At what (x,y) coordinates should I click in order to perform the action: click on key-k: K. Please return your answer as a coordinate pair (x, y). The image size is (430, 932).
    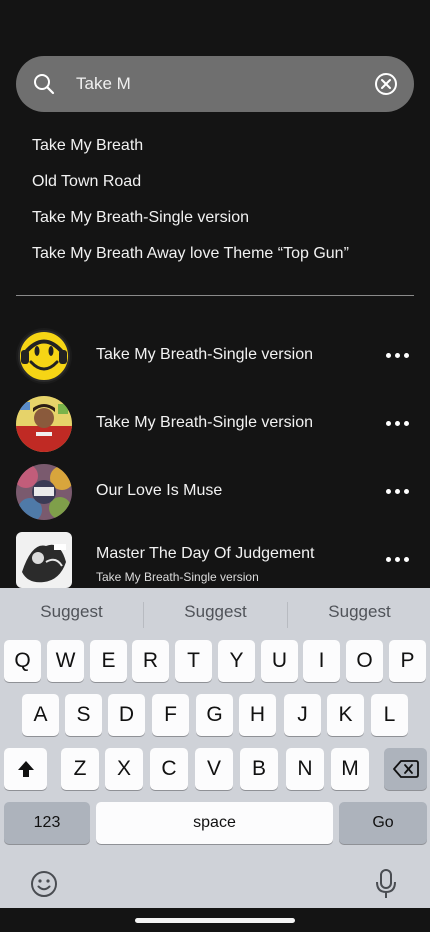
    Looking at the image, I should click on (345, 715).